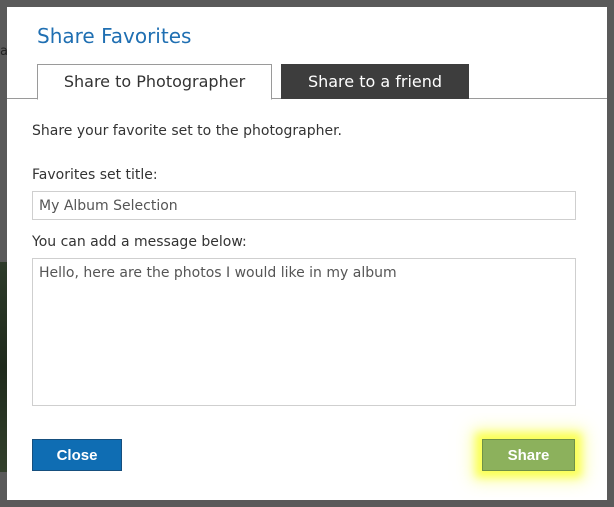  I want to click on close-button: Close, so click(77, 455).